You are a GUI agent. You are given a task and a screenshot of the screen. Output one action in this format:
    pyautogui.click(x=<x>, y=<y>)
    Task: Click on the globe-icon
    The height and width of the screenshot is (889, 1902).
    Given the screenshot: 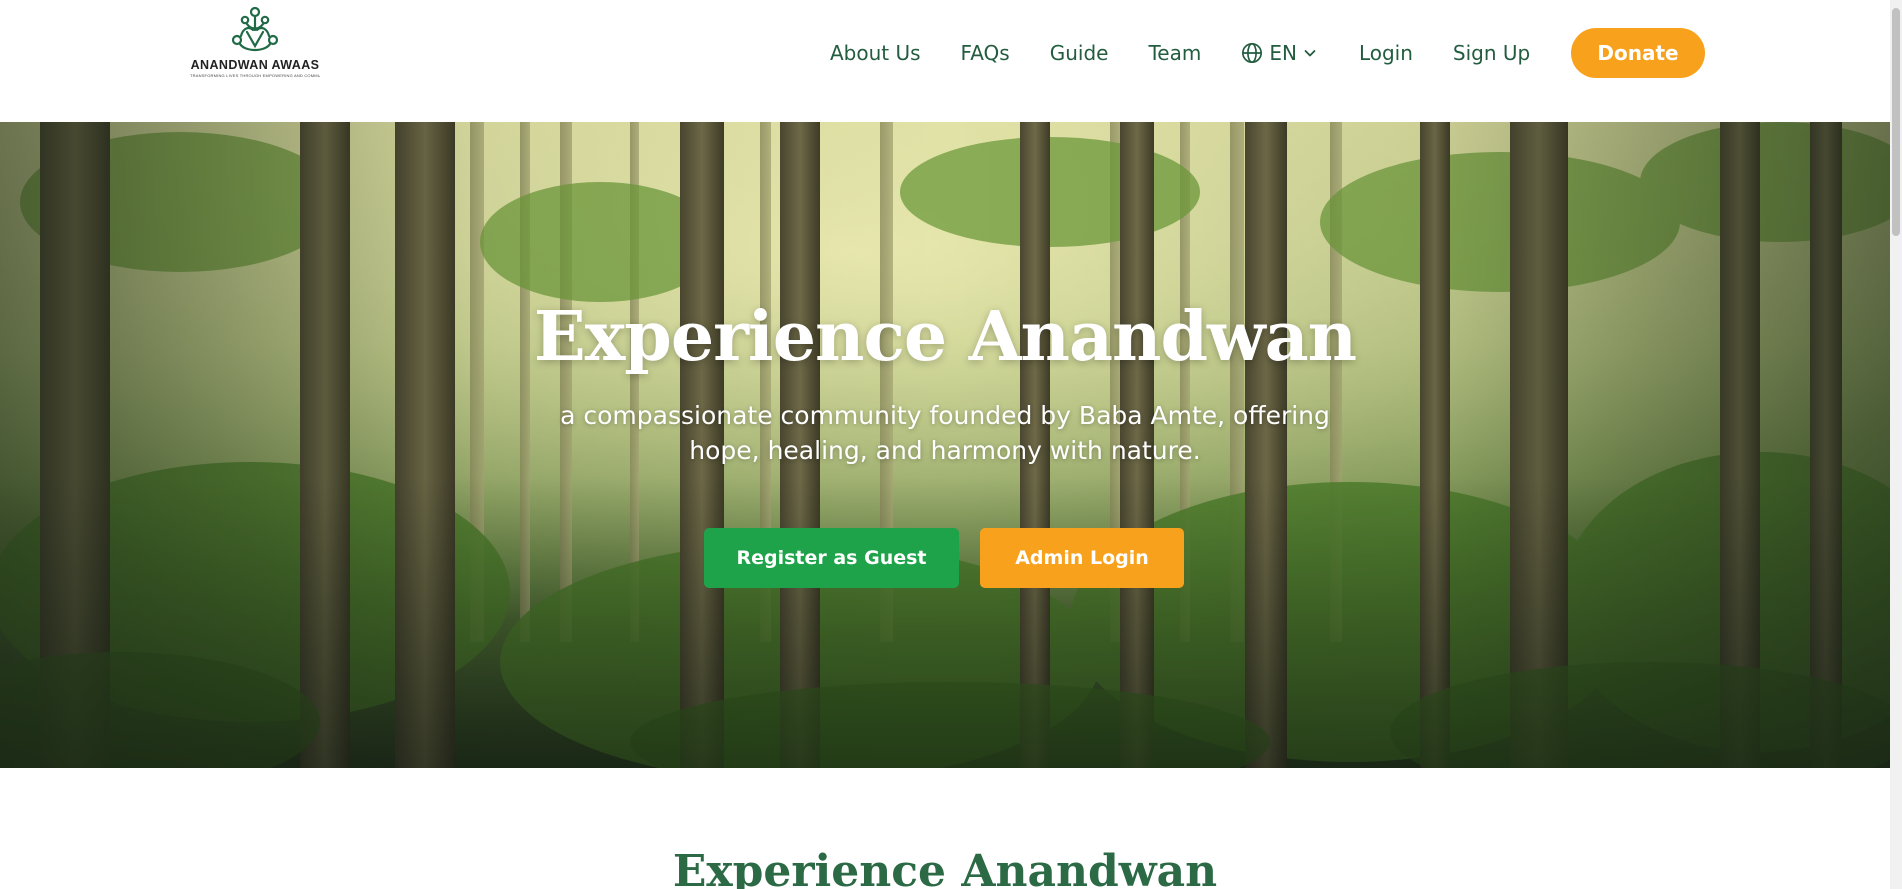 What is the action you would take?
    pyautogui.click(x=1252, y=53)
    